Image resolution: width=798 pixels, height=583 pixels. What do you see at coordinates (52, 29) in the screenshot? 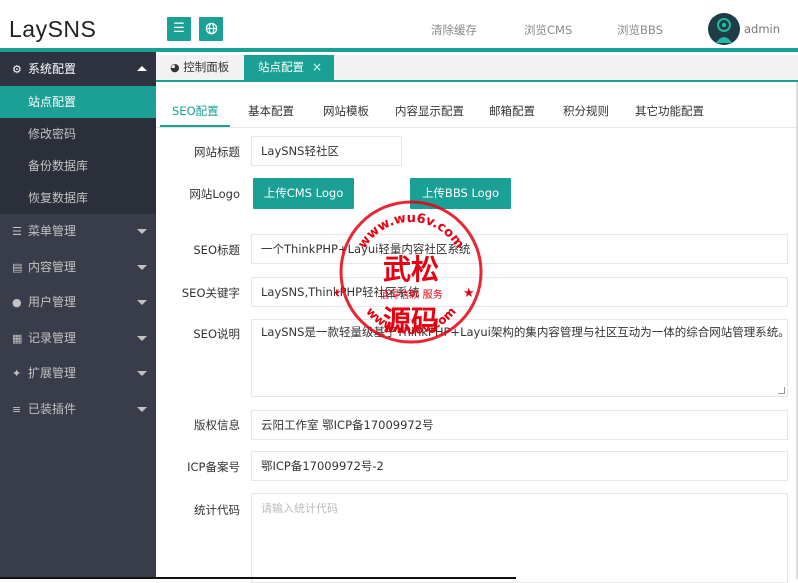
I see `app-logo: LaySNS` at bounding box center [52, 29].